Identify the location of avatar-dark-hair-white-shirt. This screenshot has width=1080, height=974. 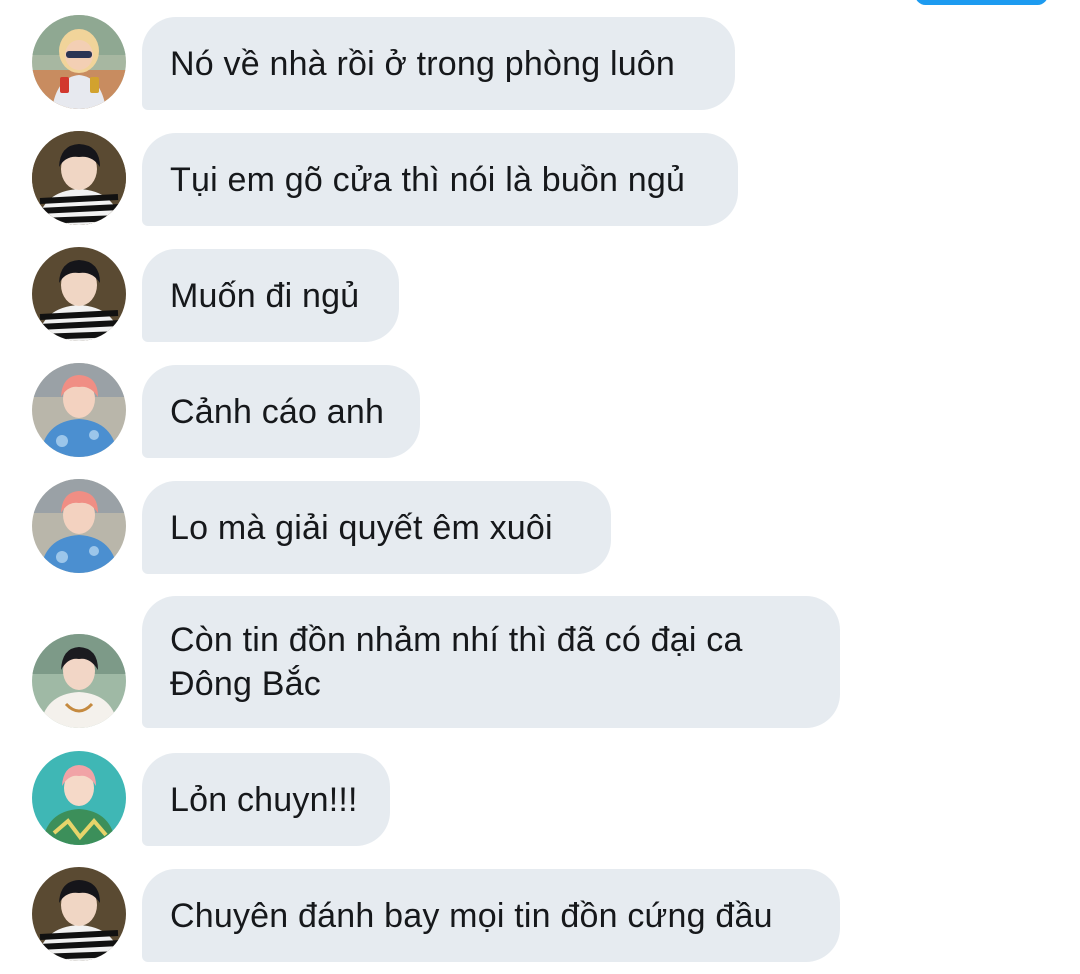
(79, 681).